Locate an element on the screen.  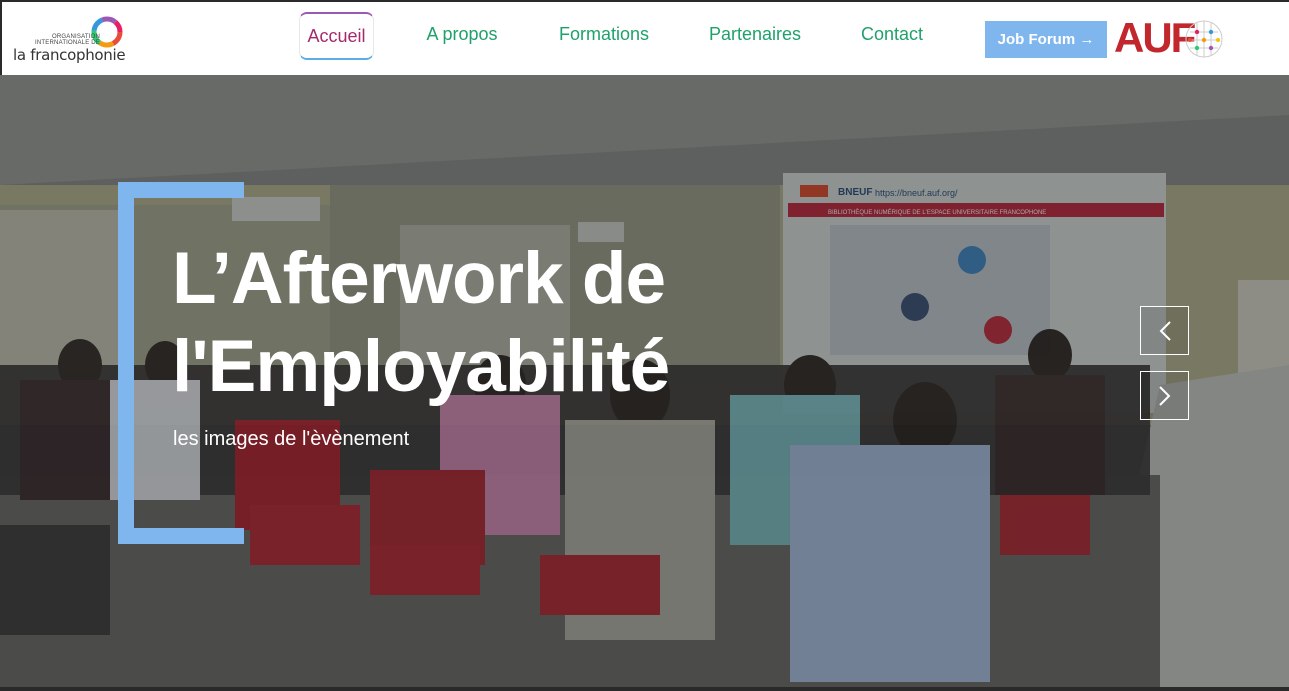
chevron-right-icon is located at coordinates (1165, 396).